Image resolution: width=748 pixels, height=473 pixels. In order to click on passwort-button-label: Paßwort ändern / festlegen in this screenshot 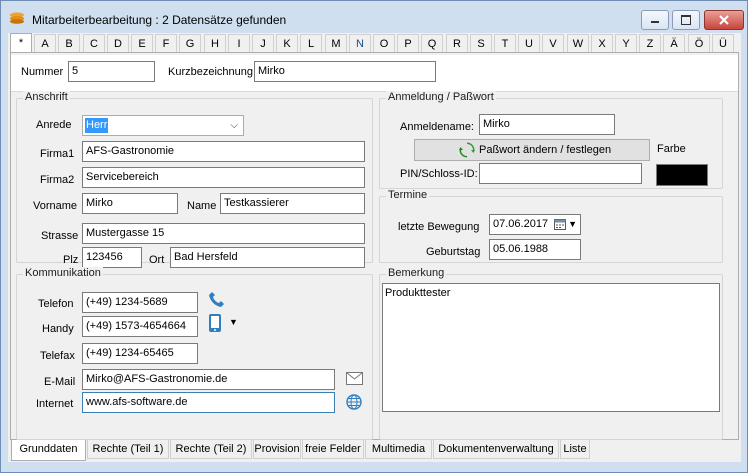, I will do `click(545, 150)`.